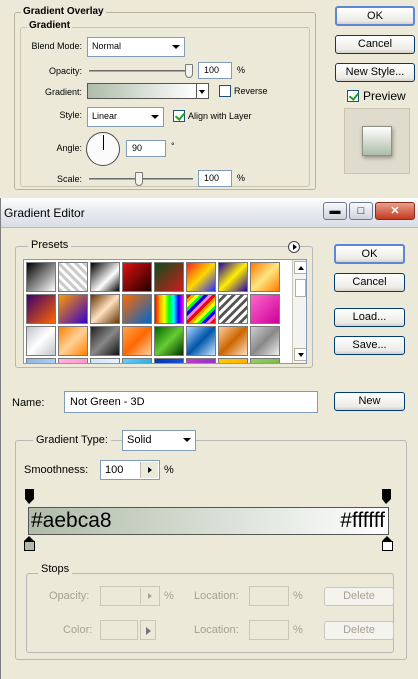 This screenshot has width=418, height=679. I want to click on window-title: Gradient Editor, so click(44, 213).